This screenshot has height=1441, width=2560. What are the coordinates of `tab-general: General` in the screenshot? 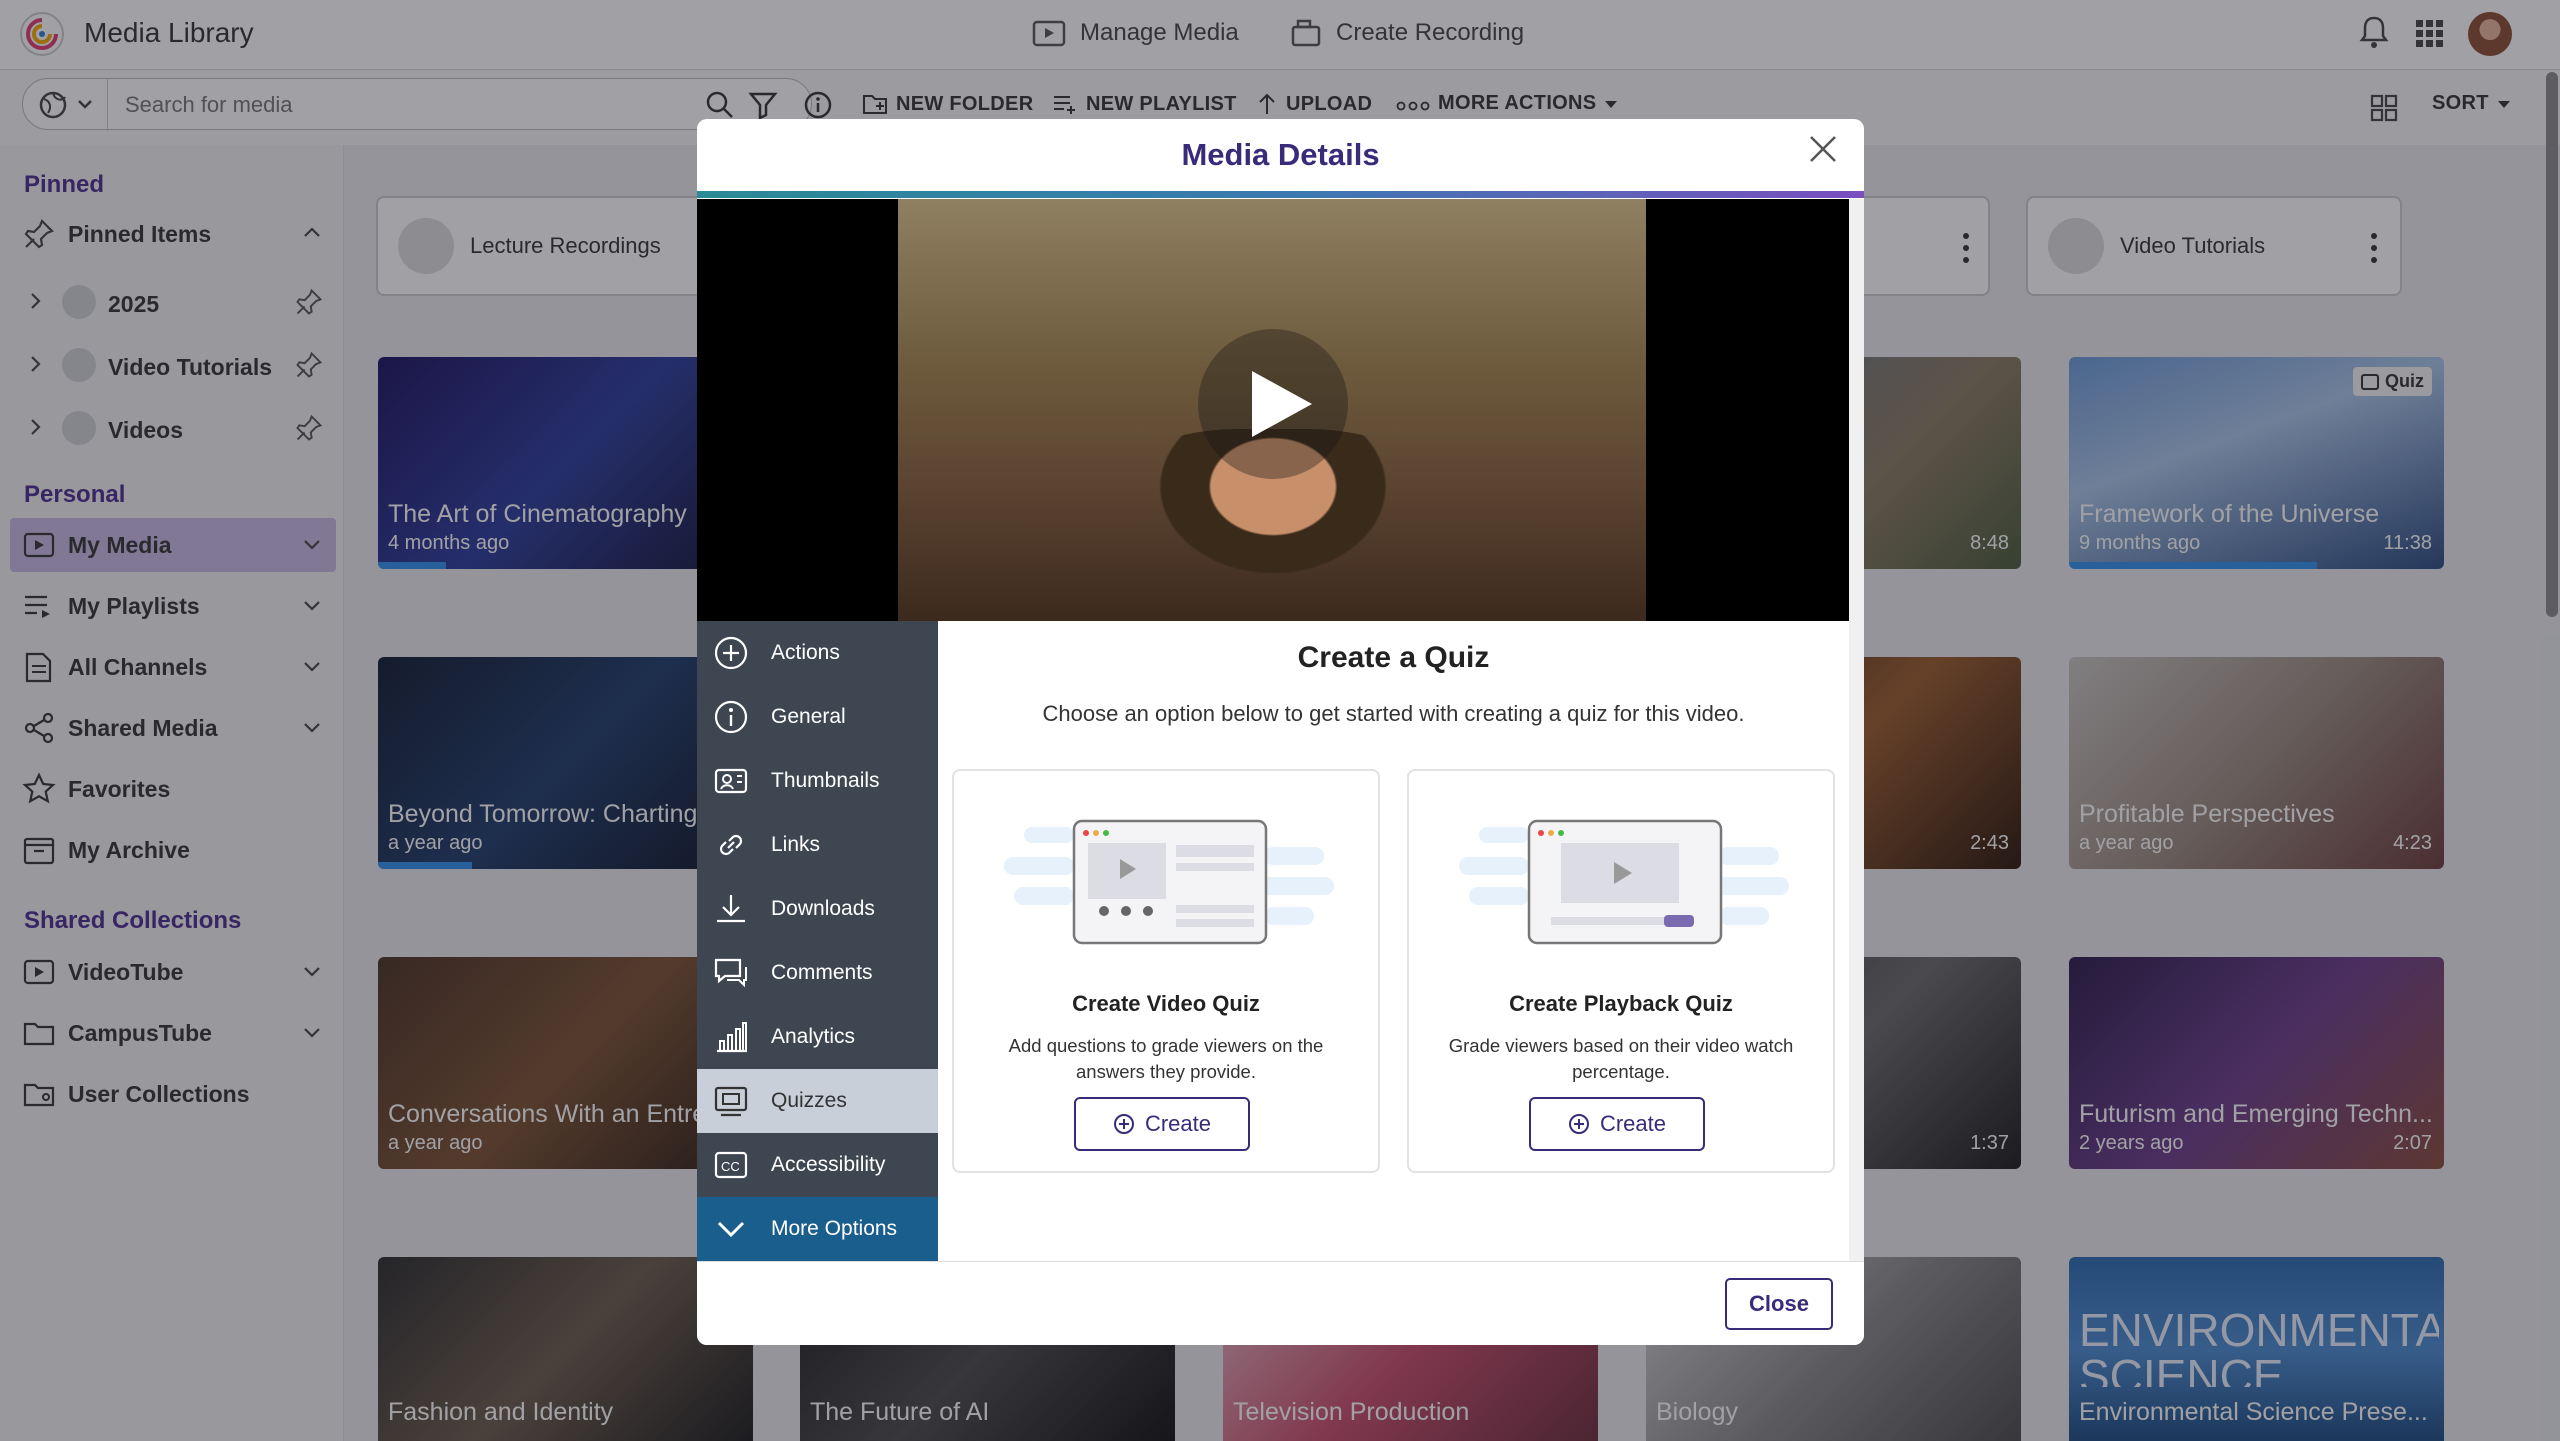 It's located at (817, 717).